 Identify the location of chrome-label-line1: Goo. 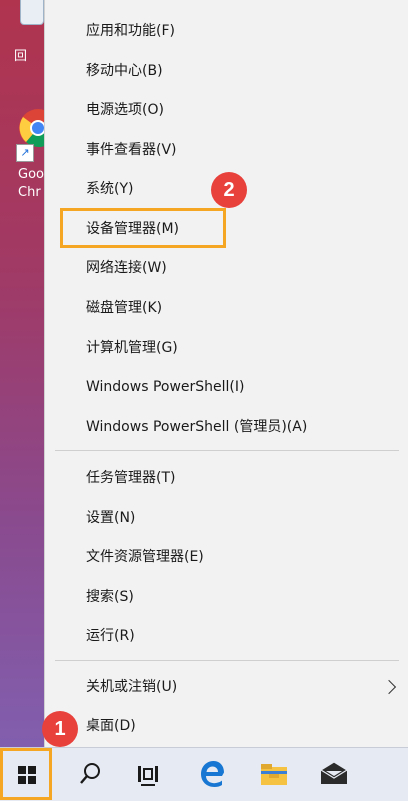
(31, 174).